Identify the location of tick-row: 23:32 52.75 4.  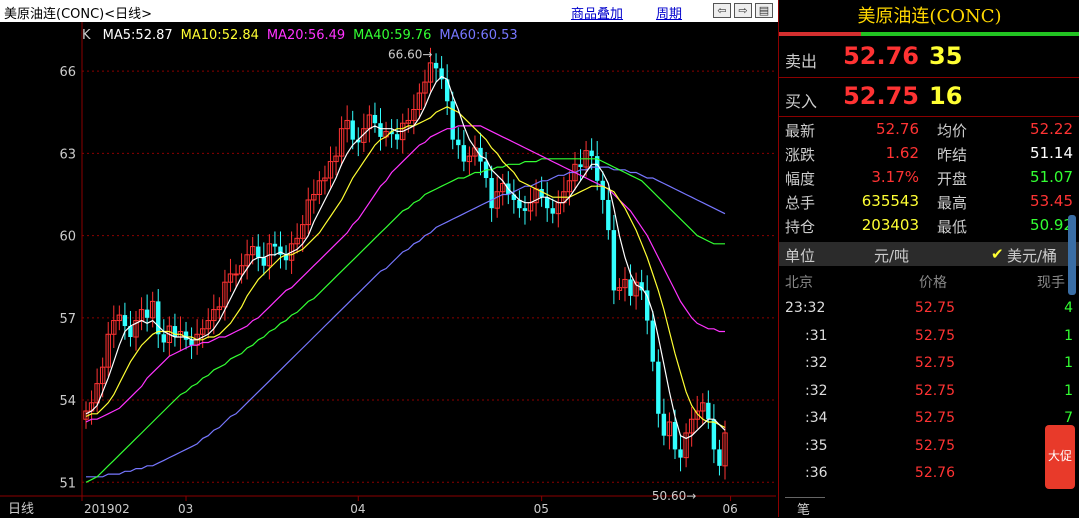
(929, 309).